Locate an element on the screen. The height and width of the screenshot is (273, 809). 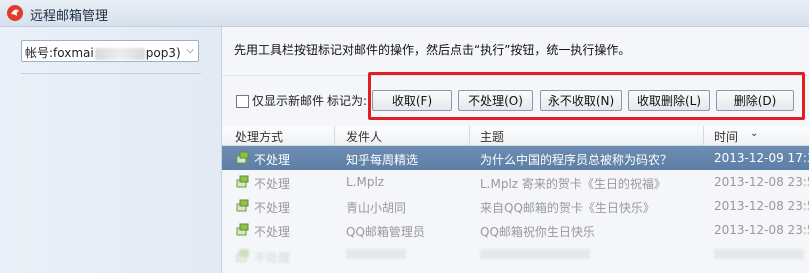
row-subject-redacted is located at coordinates (535, 254).